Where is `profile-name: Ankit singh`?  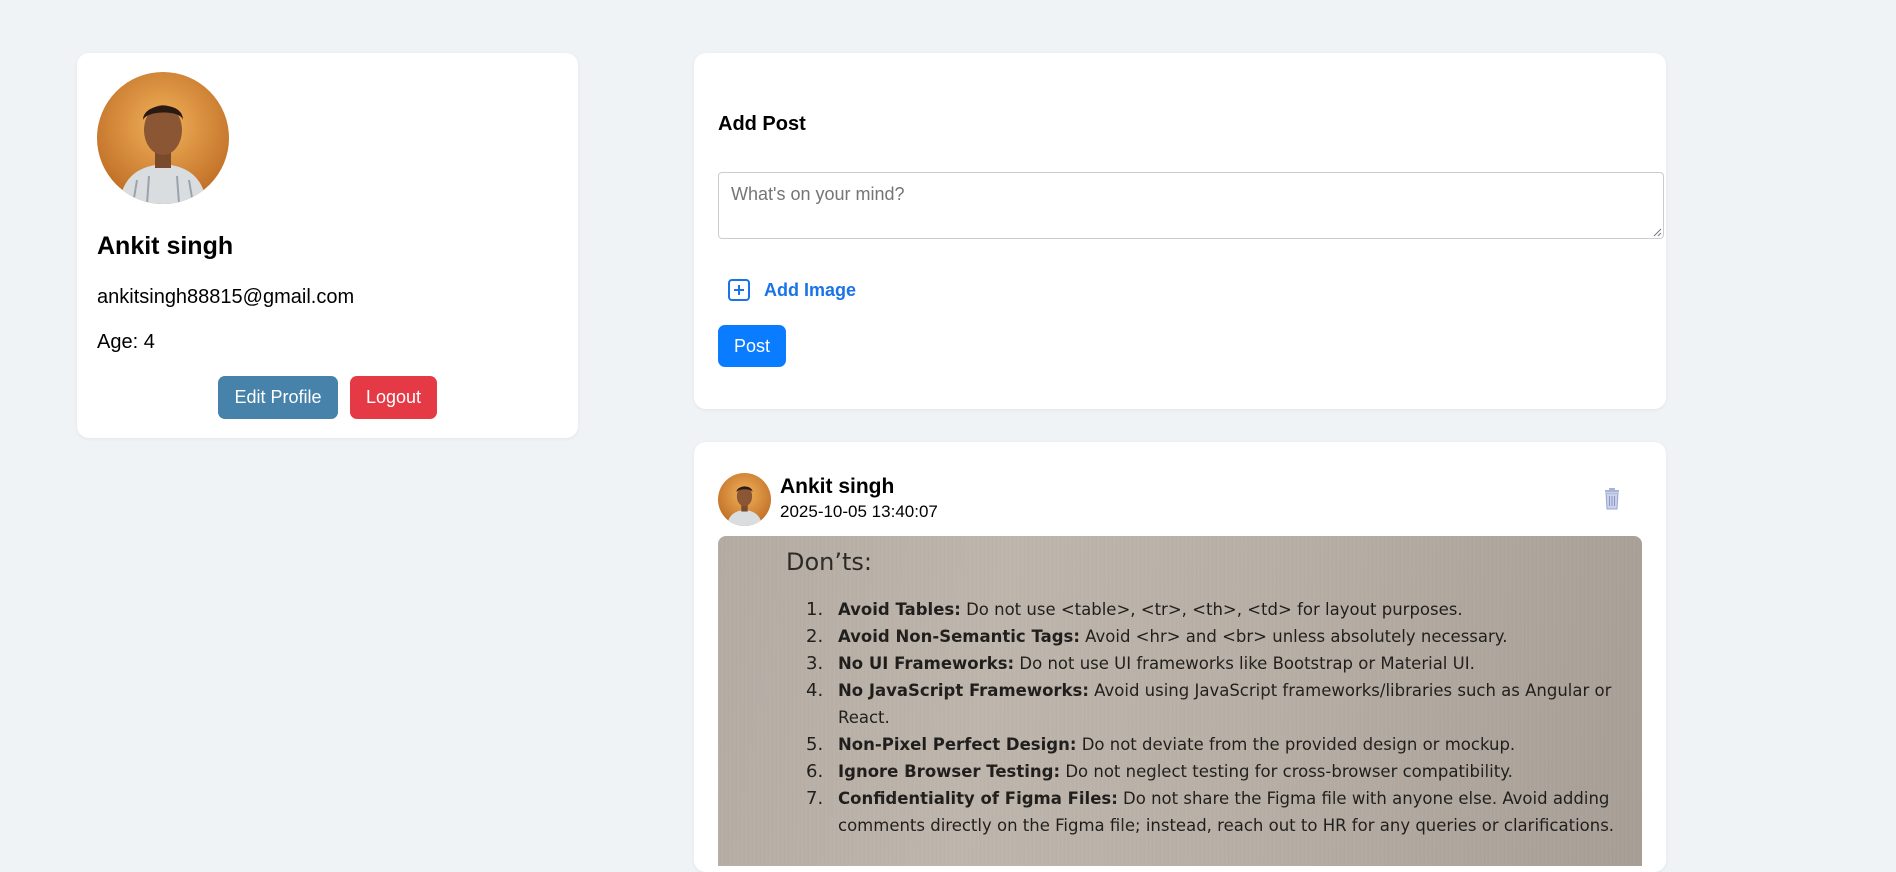 profile-name: Ankit singh is located at coordinates (165, 246).